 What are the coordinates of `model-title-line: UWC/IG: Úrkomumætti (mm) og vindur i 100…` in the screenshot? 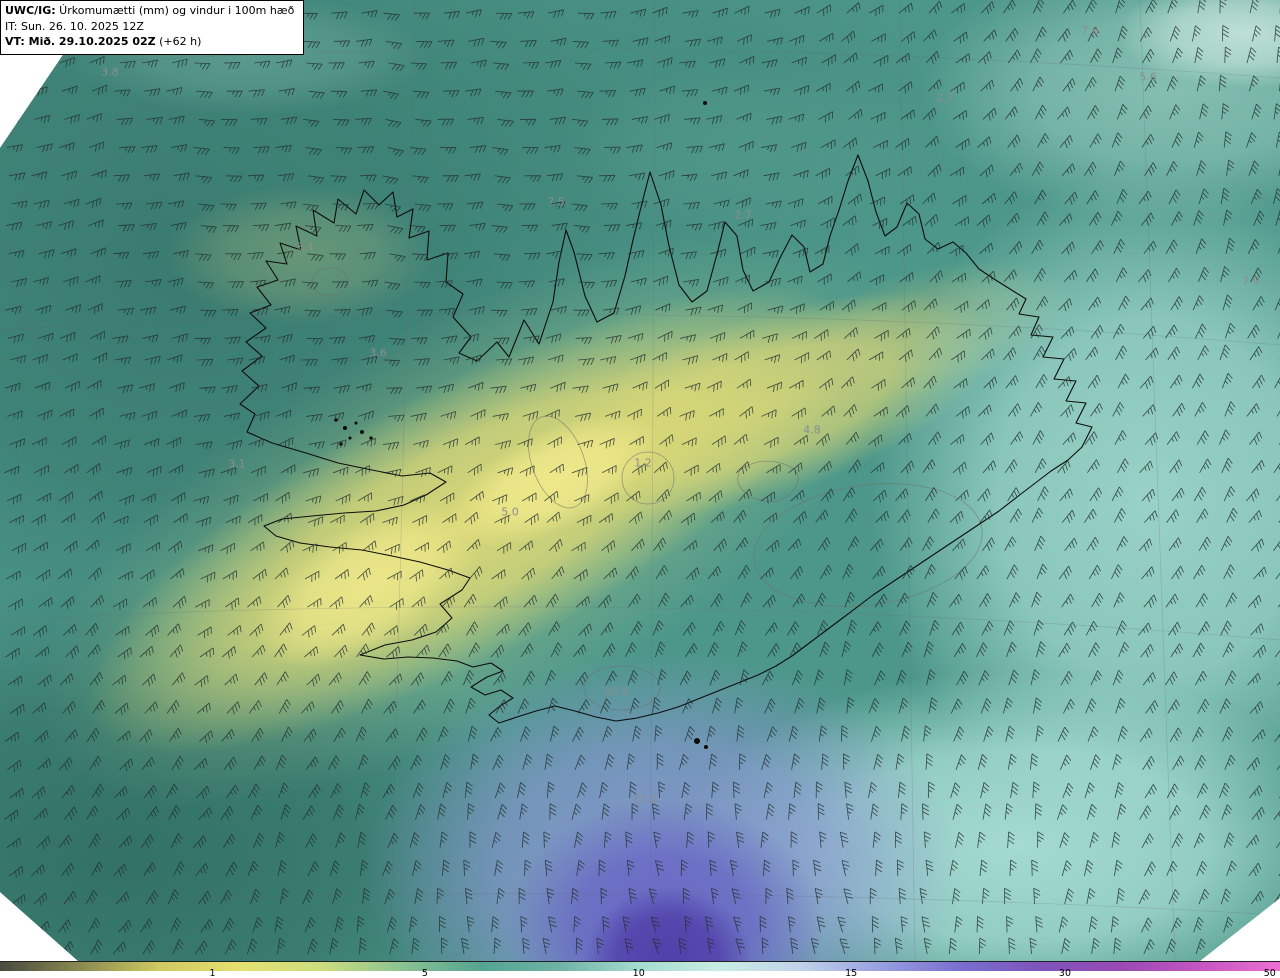 It's located at (149, 11).